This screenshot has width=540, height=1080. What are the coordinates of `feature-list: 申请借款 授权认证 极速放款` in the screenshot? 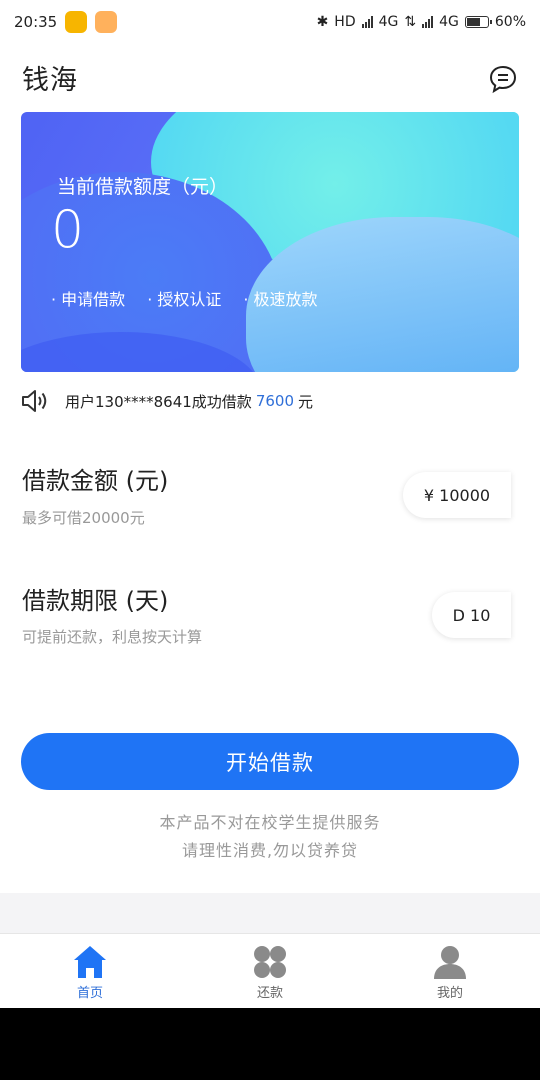 It's located at (184, 298).